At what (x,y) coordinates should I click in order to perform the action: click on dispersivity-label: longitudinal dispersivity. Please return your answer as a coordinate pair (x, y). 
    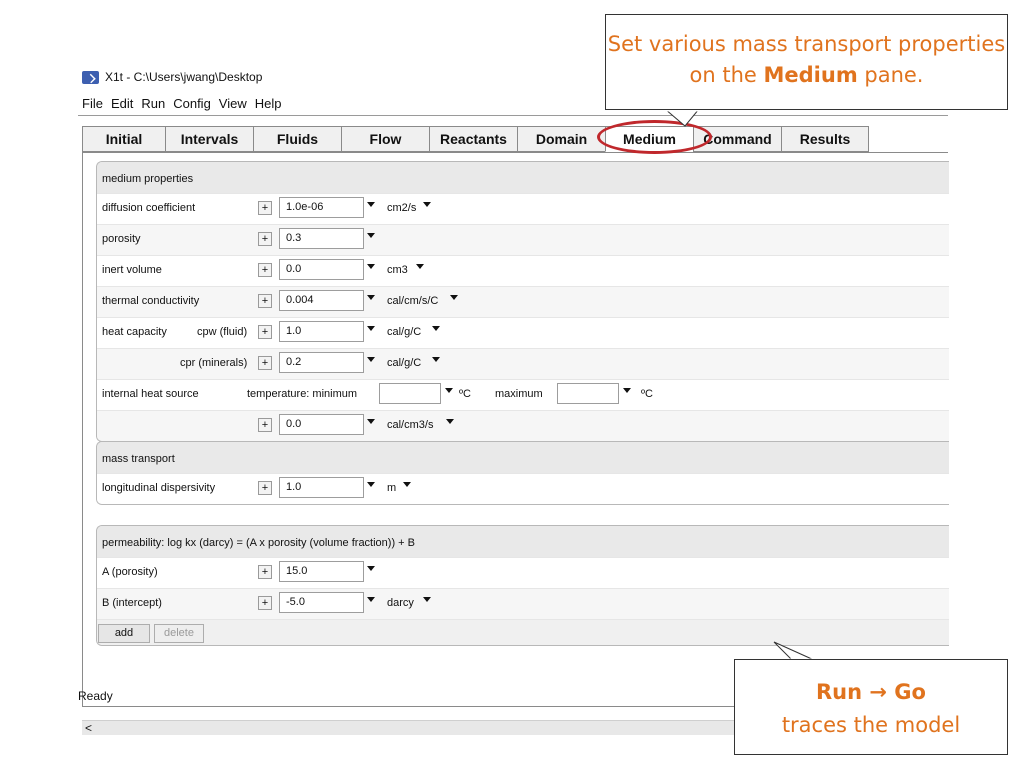
    Looking at the image, I should click on (159, 488).